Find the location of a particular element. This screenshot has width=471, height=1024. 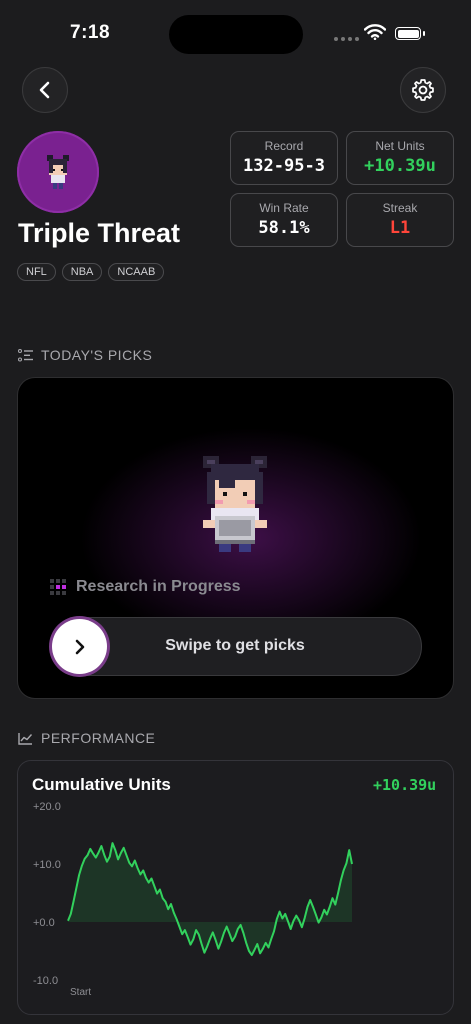

research-text: Research in Progress is located at coordinates (158, 586).